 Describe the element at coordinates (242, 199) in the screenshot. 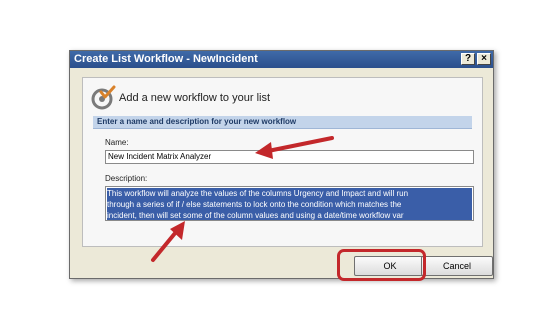

I see `annotation-arrows` at that location.